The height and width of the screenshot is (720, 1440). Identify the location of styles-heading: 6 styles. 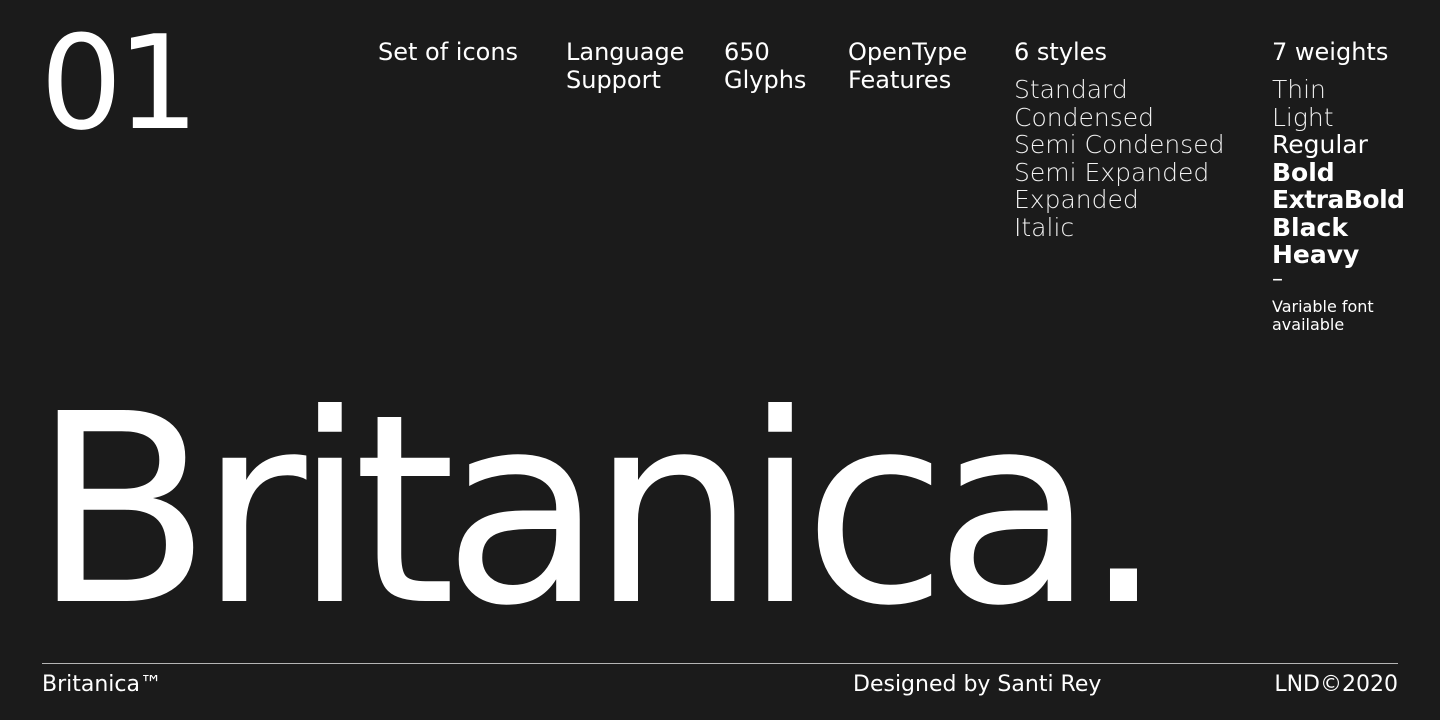
(1060, 52).